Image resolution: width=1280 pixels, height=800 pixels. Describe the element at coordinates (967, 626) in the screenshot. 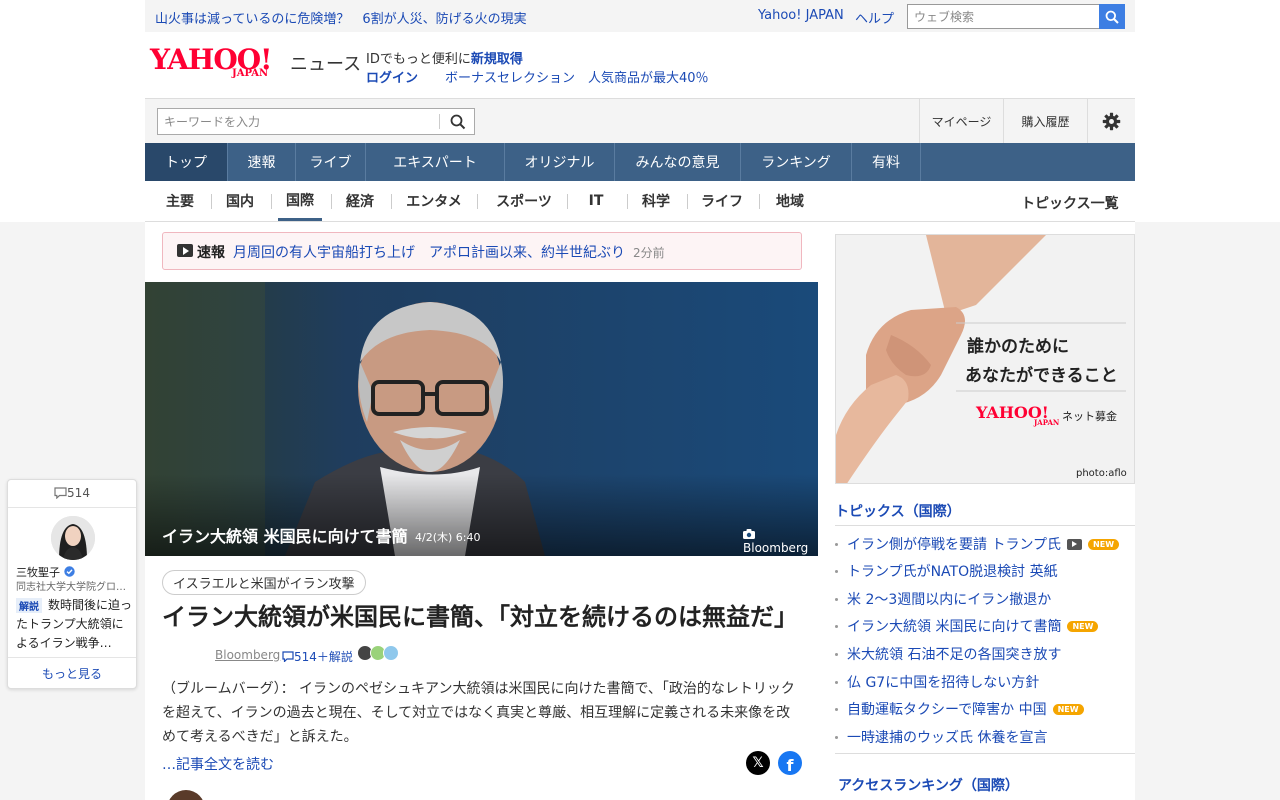

I see `topic-item: イラン大統領 米国民に向けて書簡 NEW` at that location.